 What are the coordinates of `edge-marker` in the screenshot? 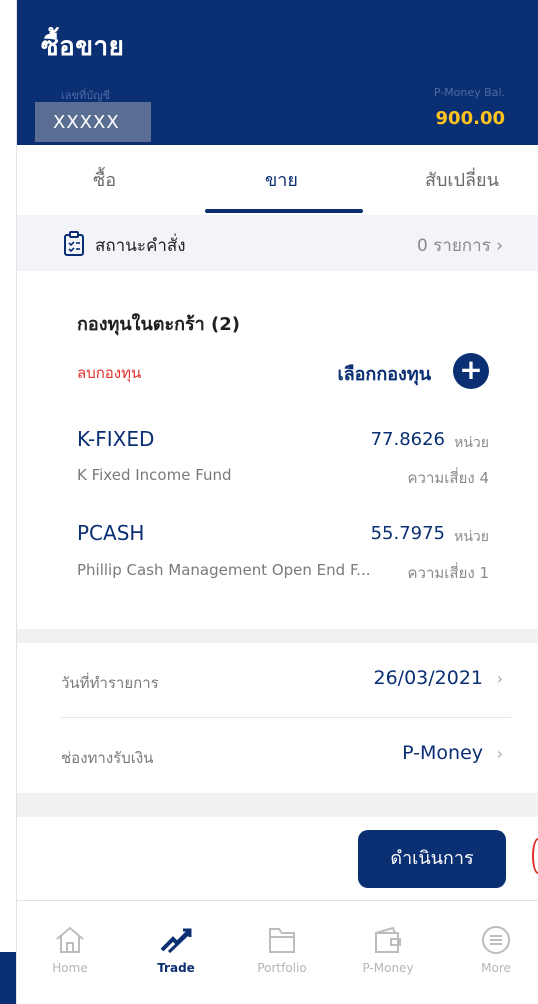 It's located at (535, 856).